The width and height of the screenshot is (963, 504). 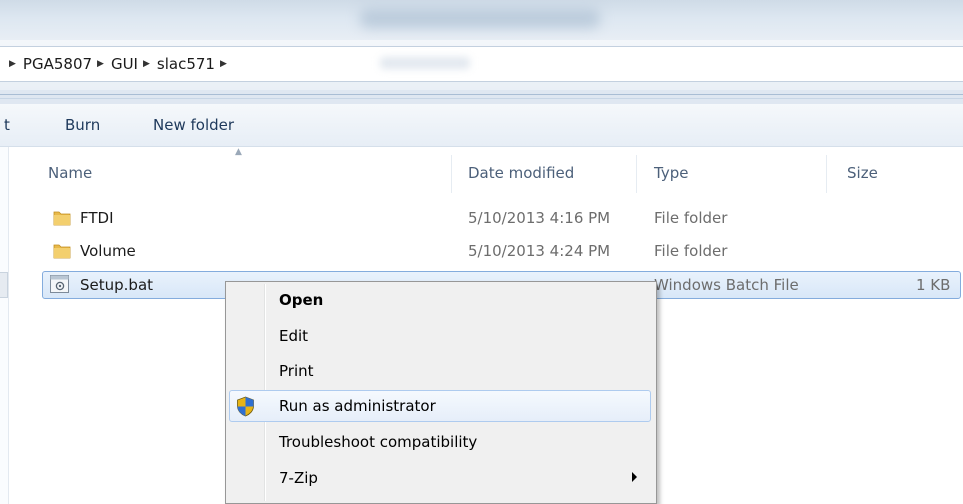 What do you see at coordinates (301, 300) in the screenshot?
I see `menu-item-label: Open` at bounding box center [301, 300].